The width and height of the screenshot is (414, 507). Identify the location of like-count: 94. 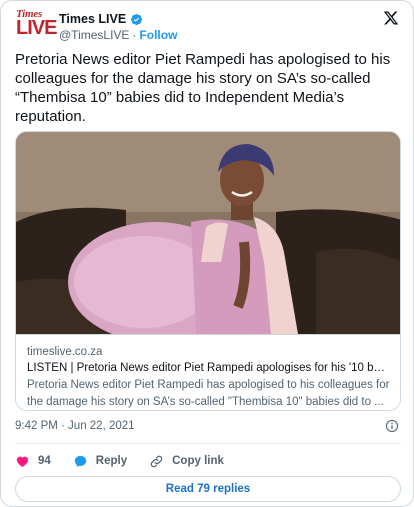
(44, 461).